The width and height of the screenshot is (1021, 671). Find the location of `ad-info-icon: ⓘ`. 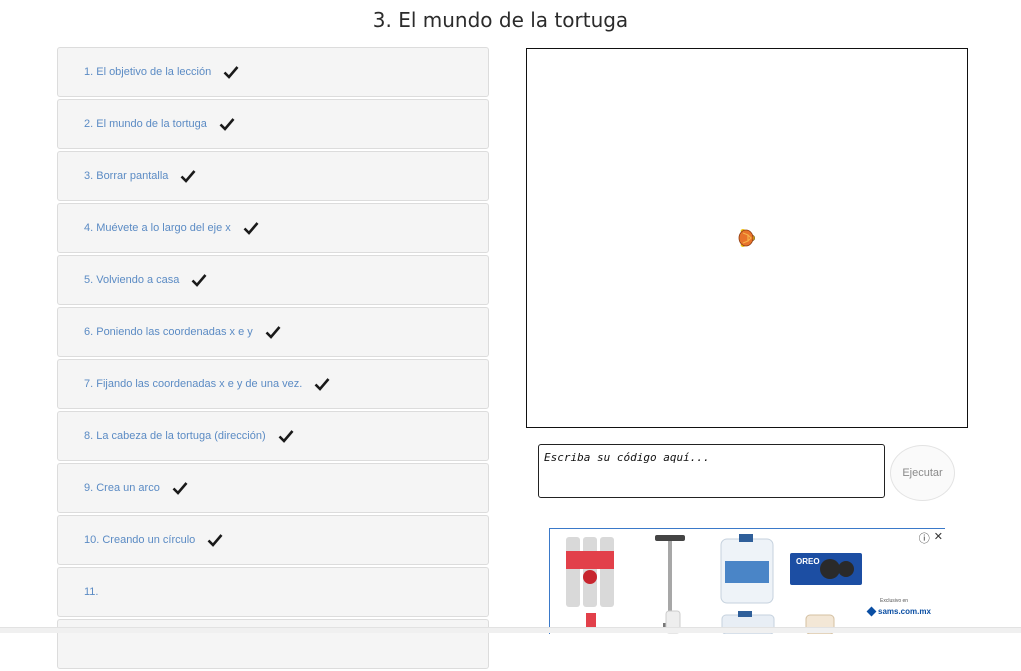

ad-info-icon: ⓘ is located at coordinates (924, 538).